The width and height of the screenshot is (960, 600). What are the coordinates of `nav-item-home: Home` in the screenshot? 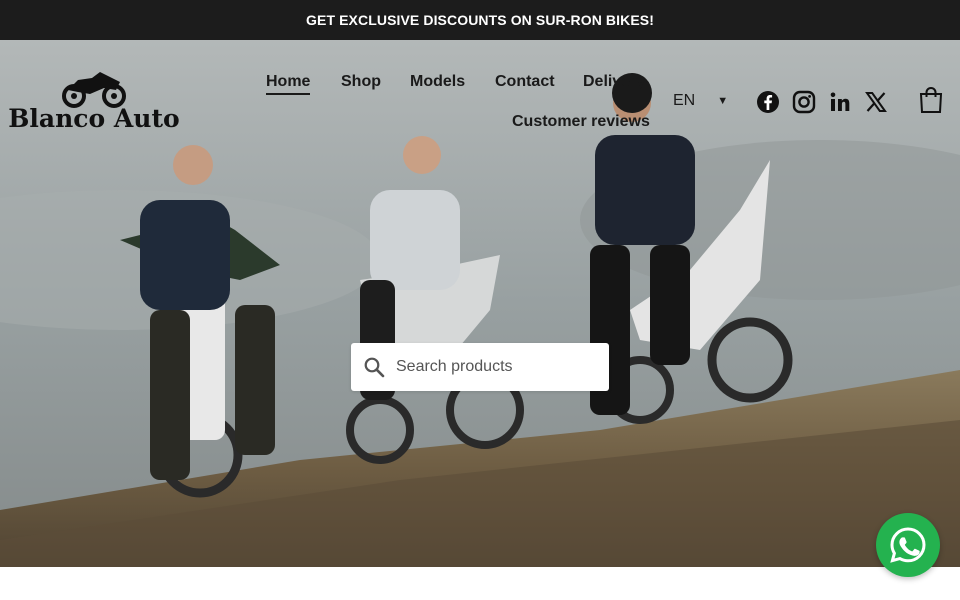 It's located at (288, 84).